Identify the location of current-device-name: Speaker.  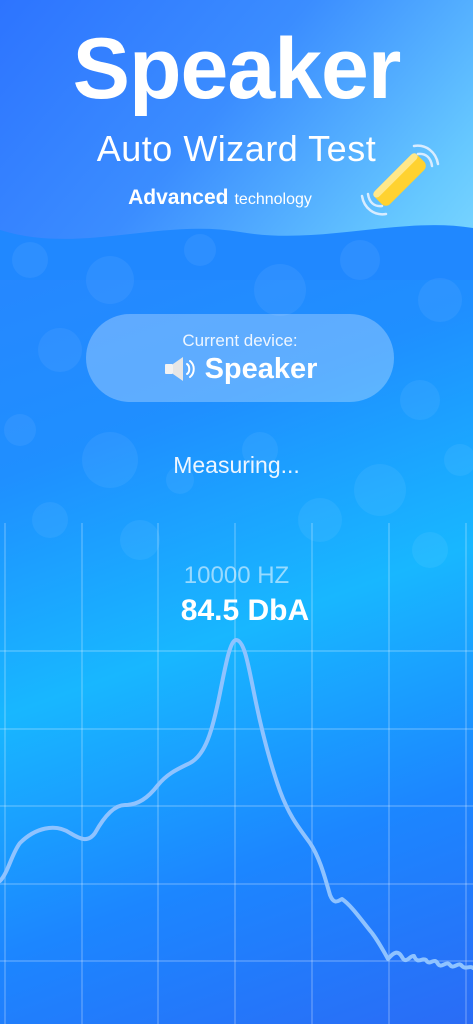
(261, 368).